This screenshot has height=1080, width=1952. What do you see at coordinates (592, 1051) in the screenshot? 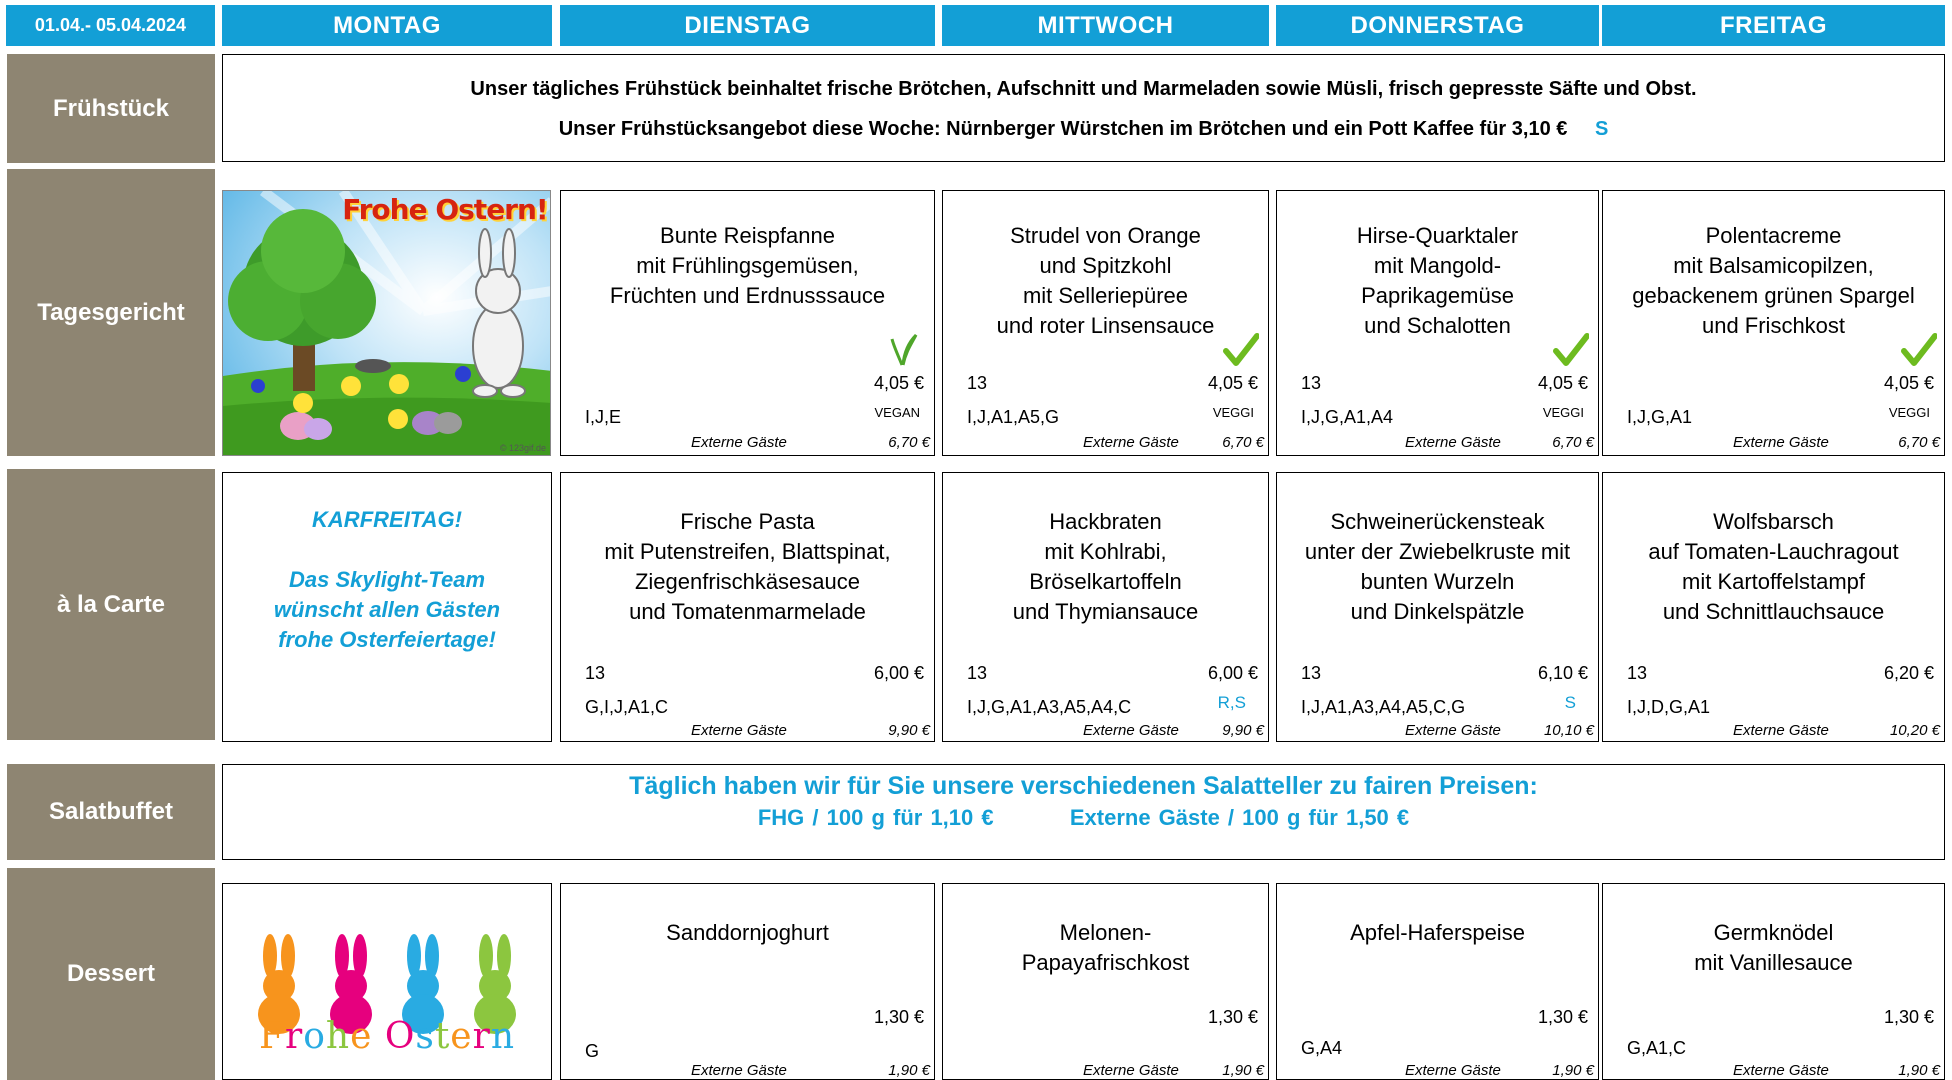
I see `allergens: G` at bounding box center [592, 1051].